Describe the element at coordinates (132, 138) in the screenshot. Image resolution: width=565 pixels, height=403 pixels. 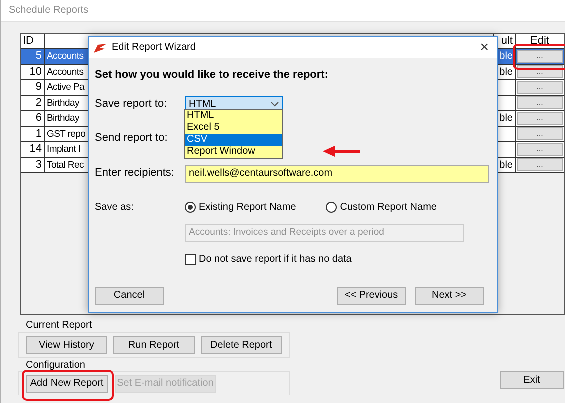
I see `field-label: Send report to:` at that location.